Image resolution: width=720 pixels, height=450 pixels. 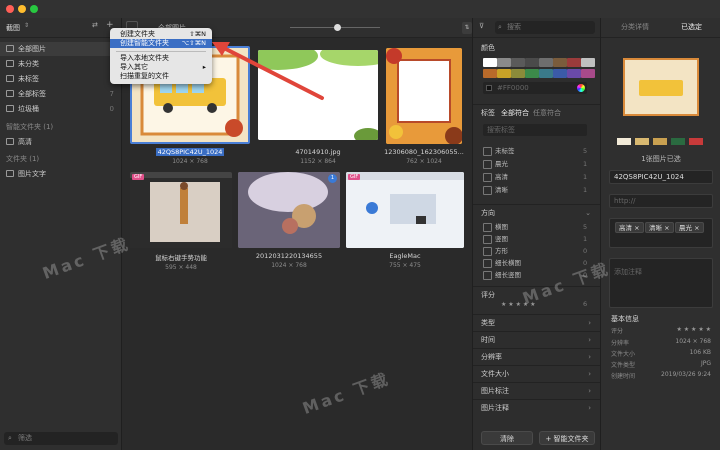 I want to click on color-hex-input: #FF0000, so click(x=535, y=88).